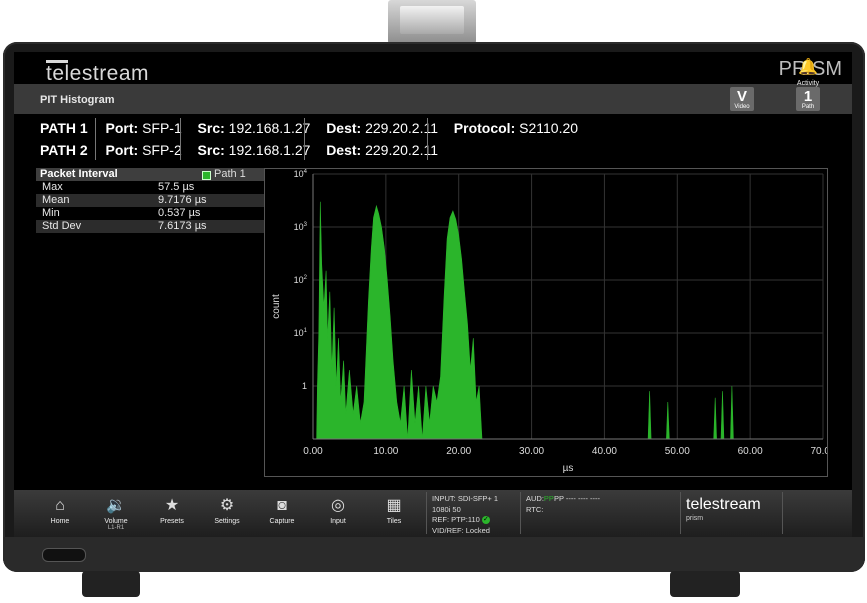  What do you see at coordinates (179, 213) in the screenshot?
I see `stat-value: 0.537 µs` at bounding box center [179, 213].